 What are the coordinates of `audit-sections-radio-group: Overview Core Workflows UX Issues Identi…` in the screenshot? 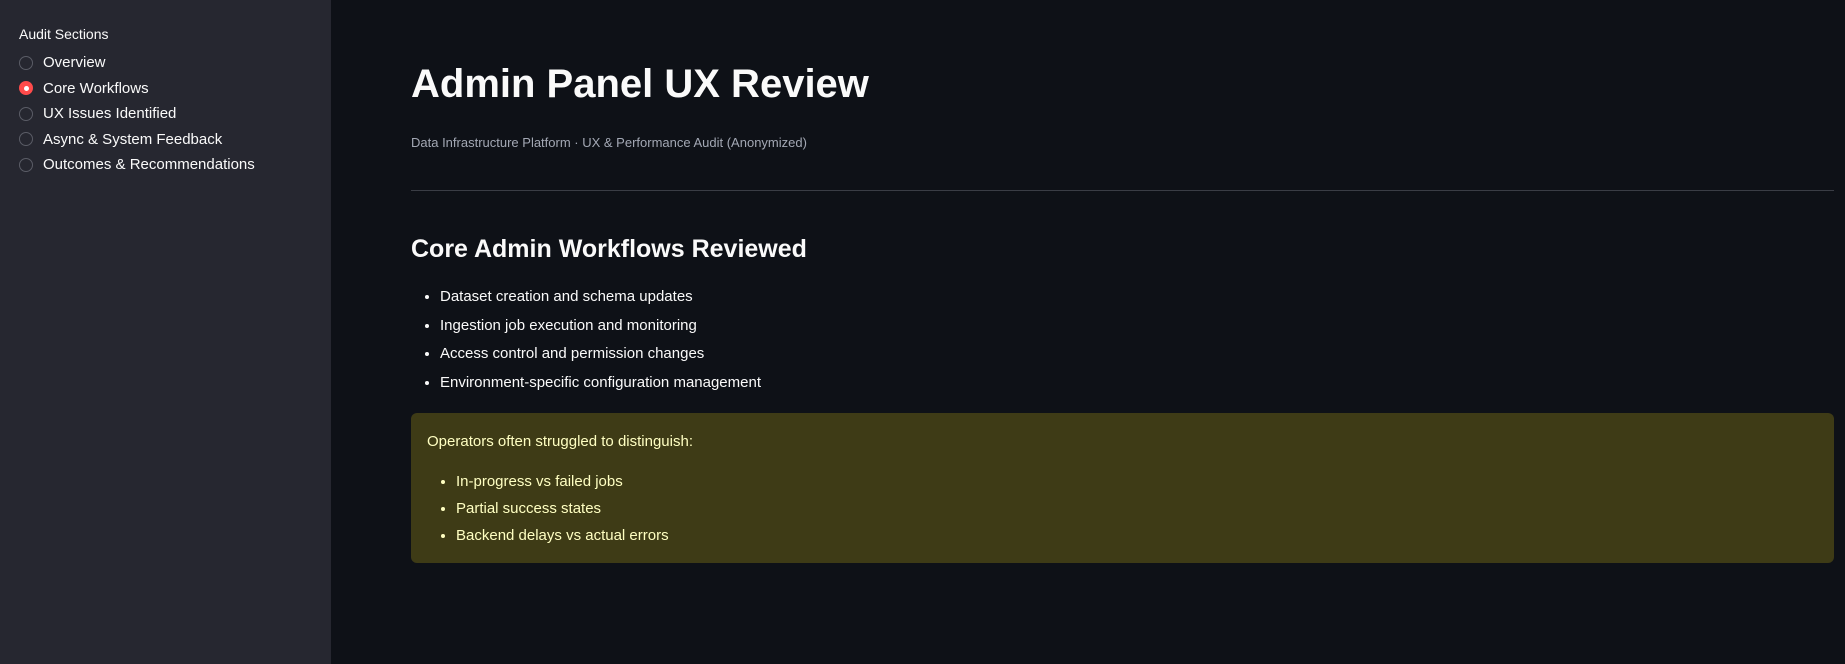 It's located at (165, 114).